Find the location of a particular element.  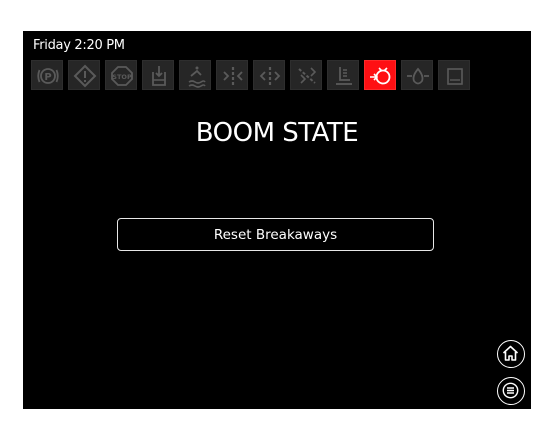

telltale-boom-breakaway is located at coordinates (380, 75).